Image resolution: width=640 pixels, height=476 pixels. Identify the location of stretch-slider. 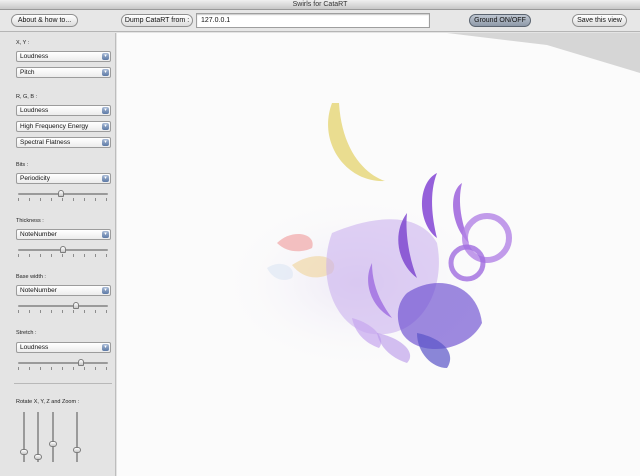
(63, 364).